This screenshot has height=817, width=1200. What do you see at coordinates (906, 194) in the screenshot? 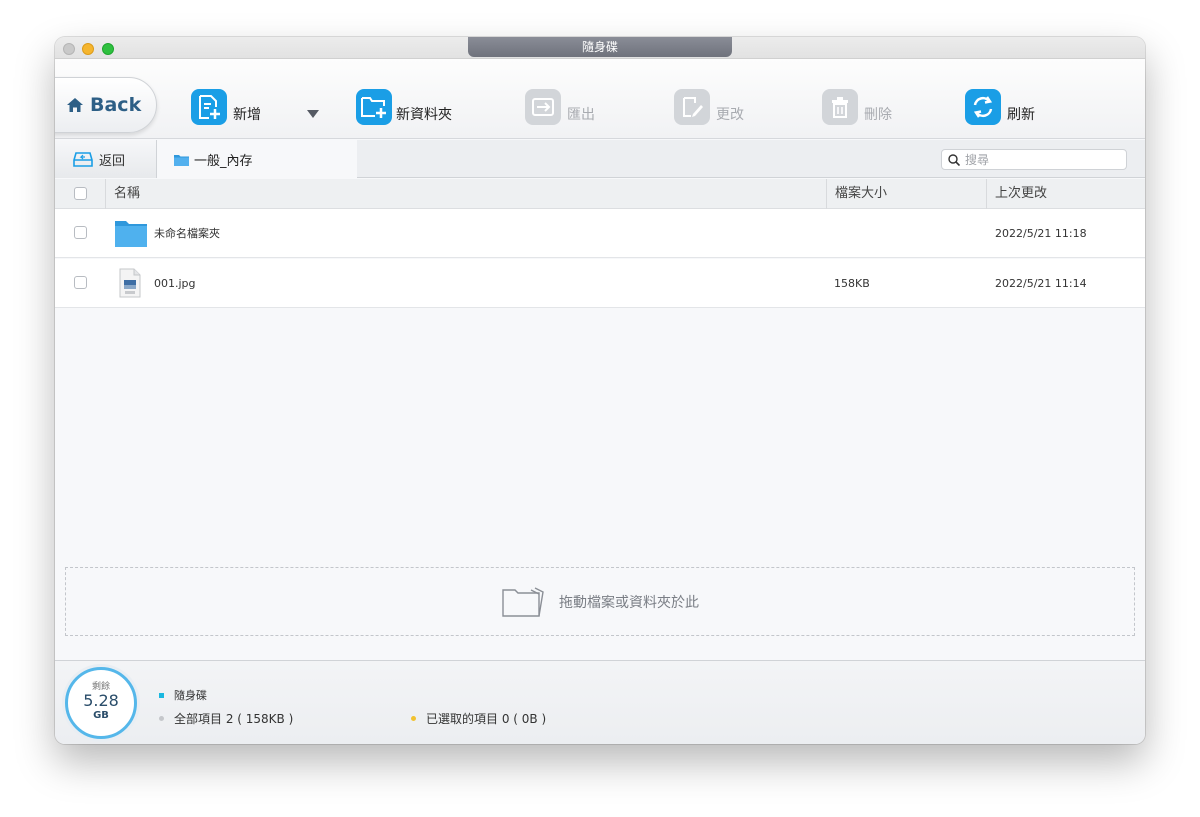
I see `column-header-size: 檔案大小` at bounding box center [906, 194].